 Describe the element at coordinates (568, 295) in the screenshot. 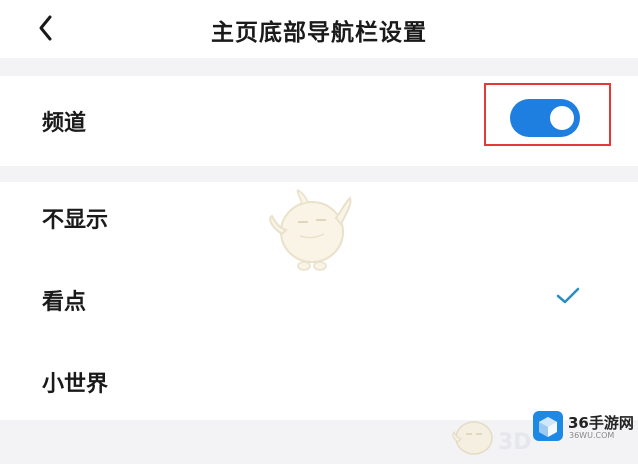

I see `checkmark-icon` at that location.